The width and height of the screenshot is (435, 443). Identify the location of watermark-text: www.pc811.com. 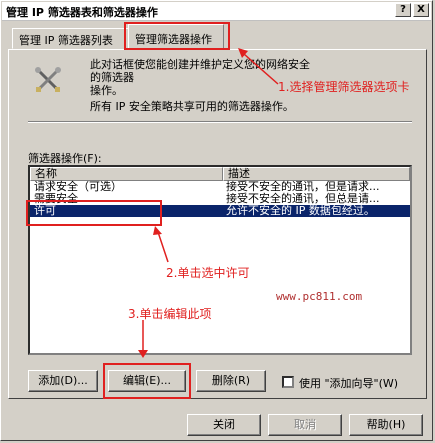
(319, 296).